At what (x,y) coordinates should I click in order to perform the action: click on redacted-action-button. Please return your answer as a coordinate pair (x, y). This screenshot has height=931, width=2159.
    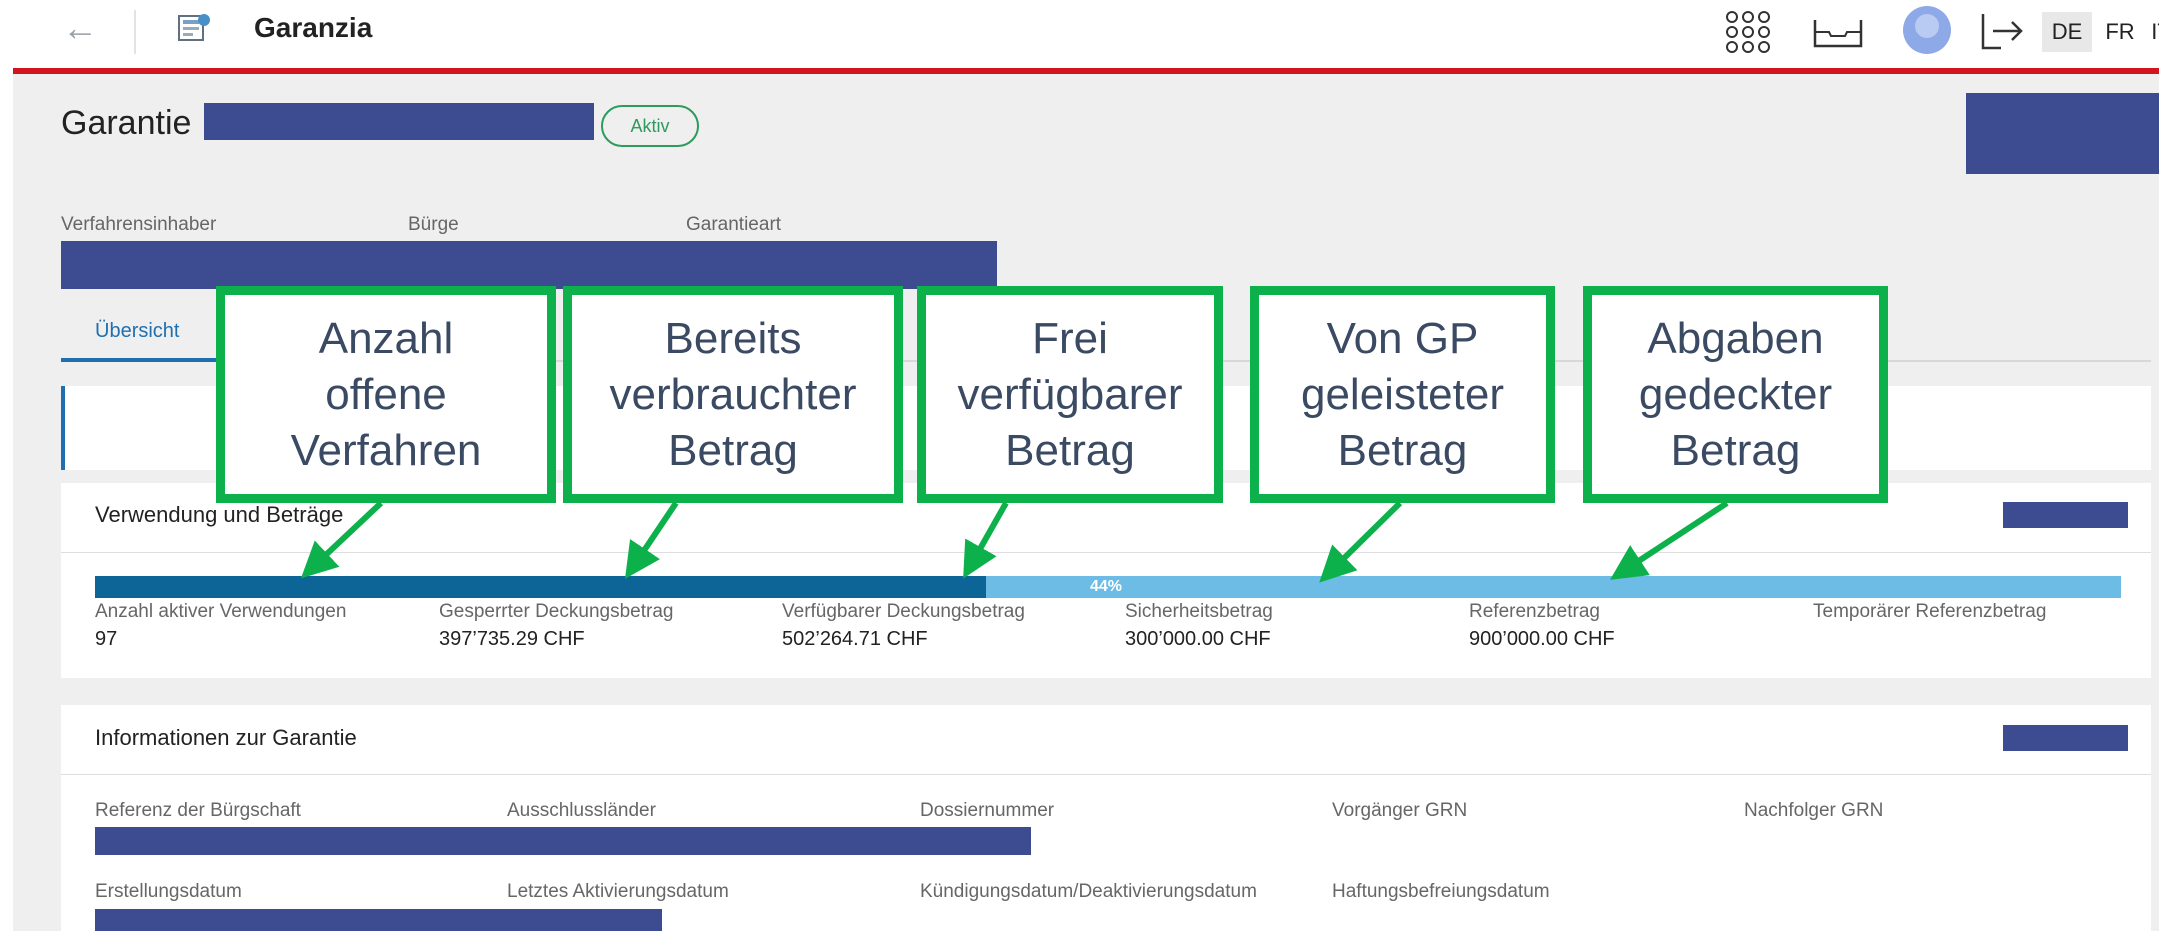
    Looking at the image, I should click on (2062, 133).